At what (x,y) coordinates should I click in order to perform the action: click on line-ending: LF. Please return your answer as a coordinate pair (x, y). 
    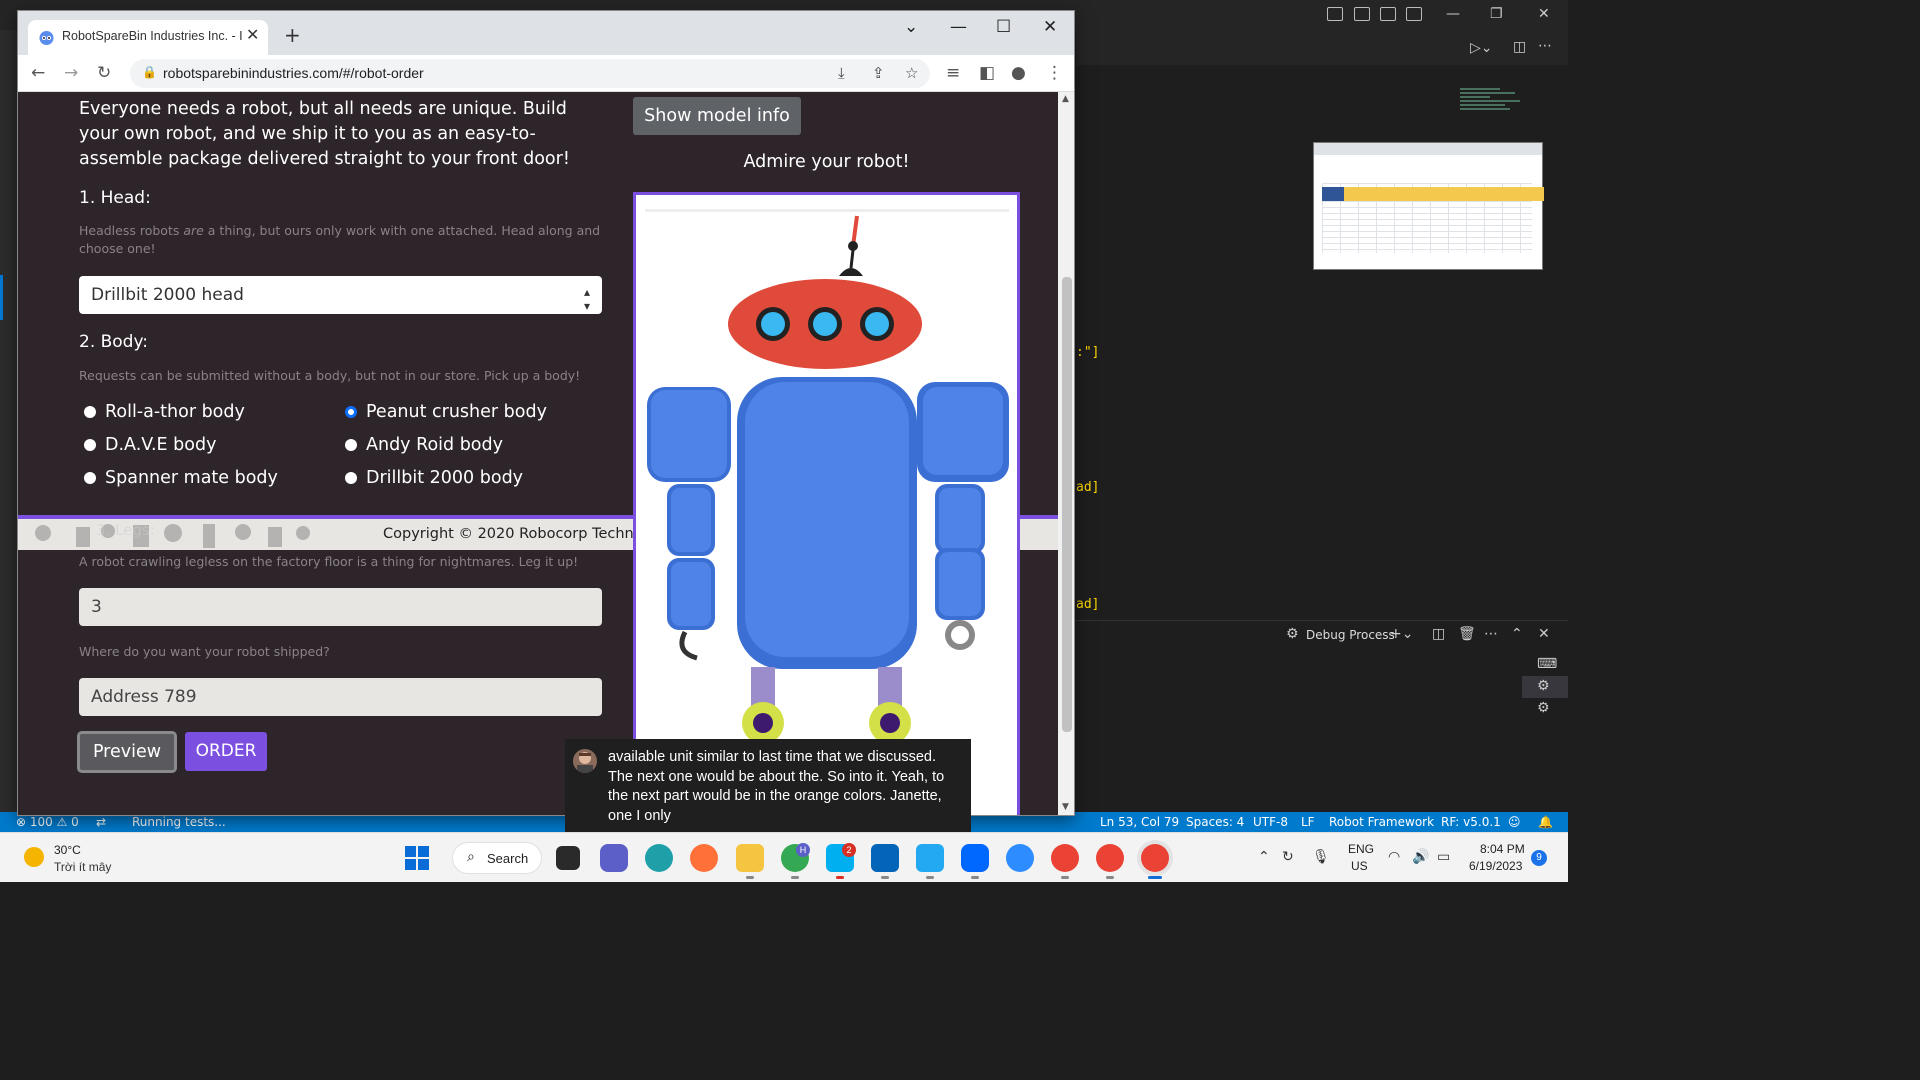
    Looking at the image, I should click on (1308, 822).